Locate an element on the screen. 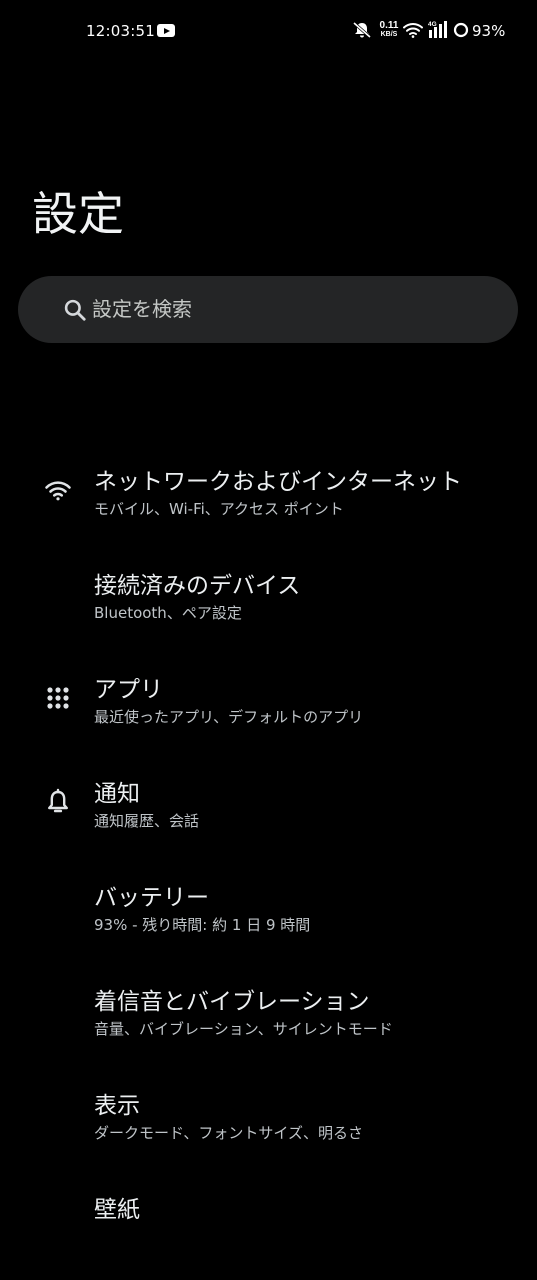  settings-item-subtitle: 93% - 残り時間: 約 1 日 9 時間 is located at coordinates (202, 925).